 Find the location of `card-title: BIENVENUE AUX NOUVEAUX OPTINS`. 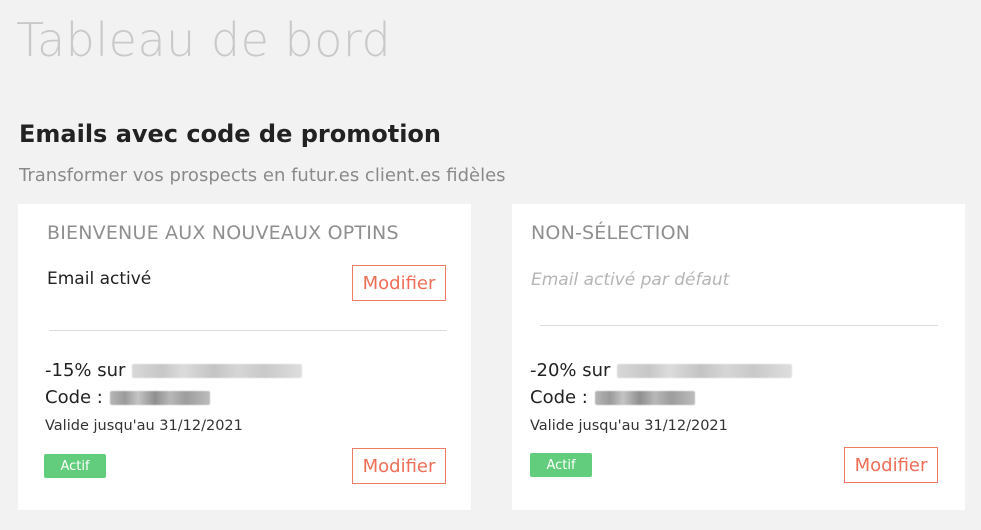

card-title: BIENVENUE AUX NOUVEAUX OPTINS is located at coordinates (223, 233).